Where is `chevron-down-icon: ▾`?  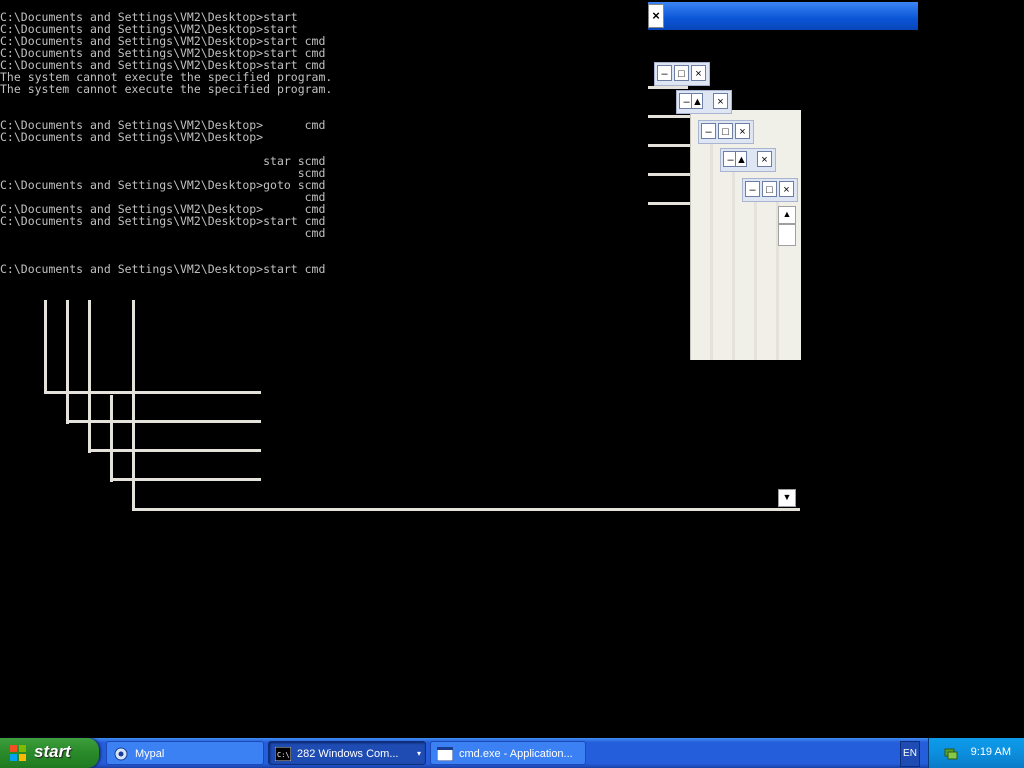
chevron-down-icon: ▾ is located at coordinates (419, 753).